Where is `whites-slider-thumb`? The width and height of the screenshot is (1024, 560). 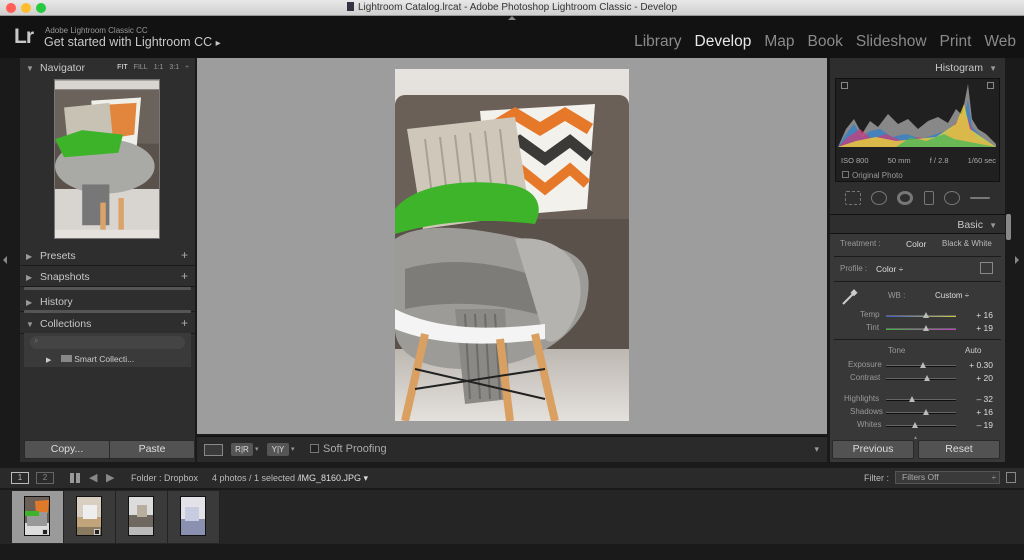 whites-slider-thumb is located at coordinates (915, 425).